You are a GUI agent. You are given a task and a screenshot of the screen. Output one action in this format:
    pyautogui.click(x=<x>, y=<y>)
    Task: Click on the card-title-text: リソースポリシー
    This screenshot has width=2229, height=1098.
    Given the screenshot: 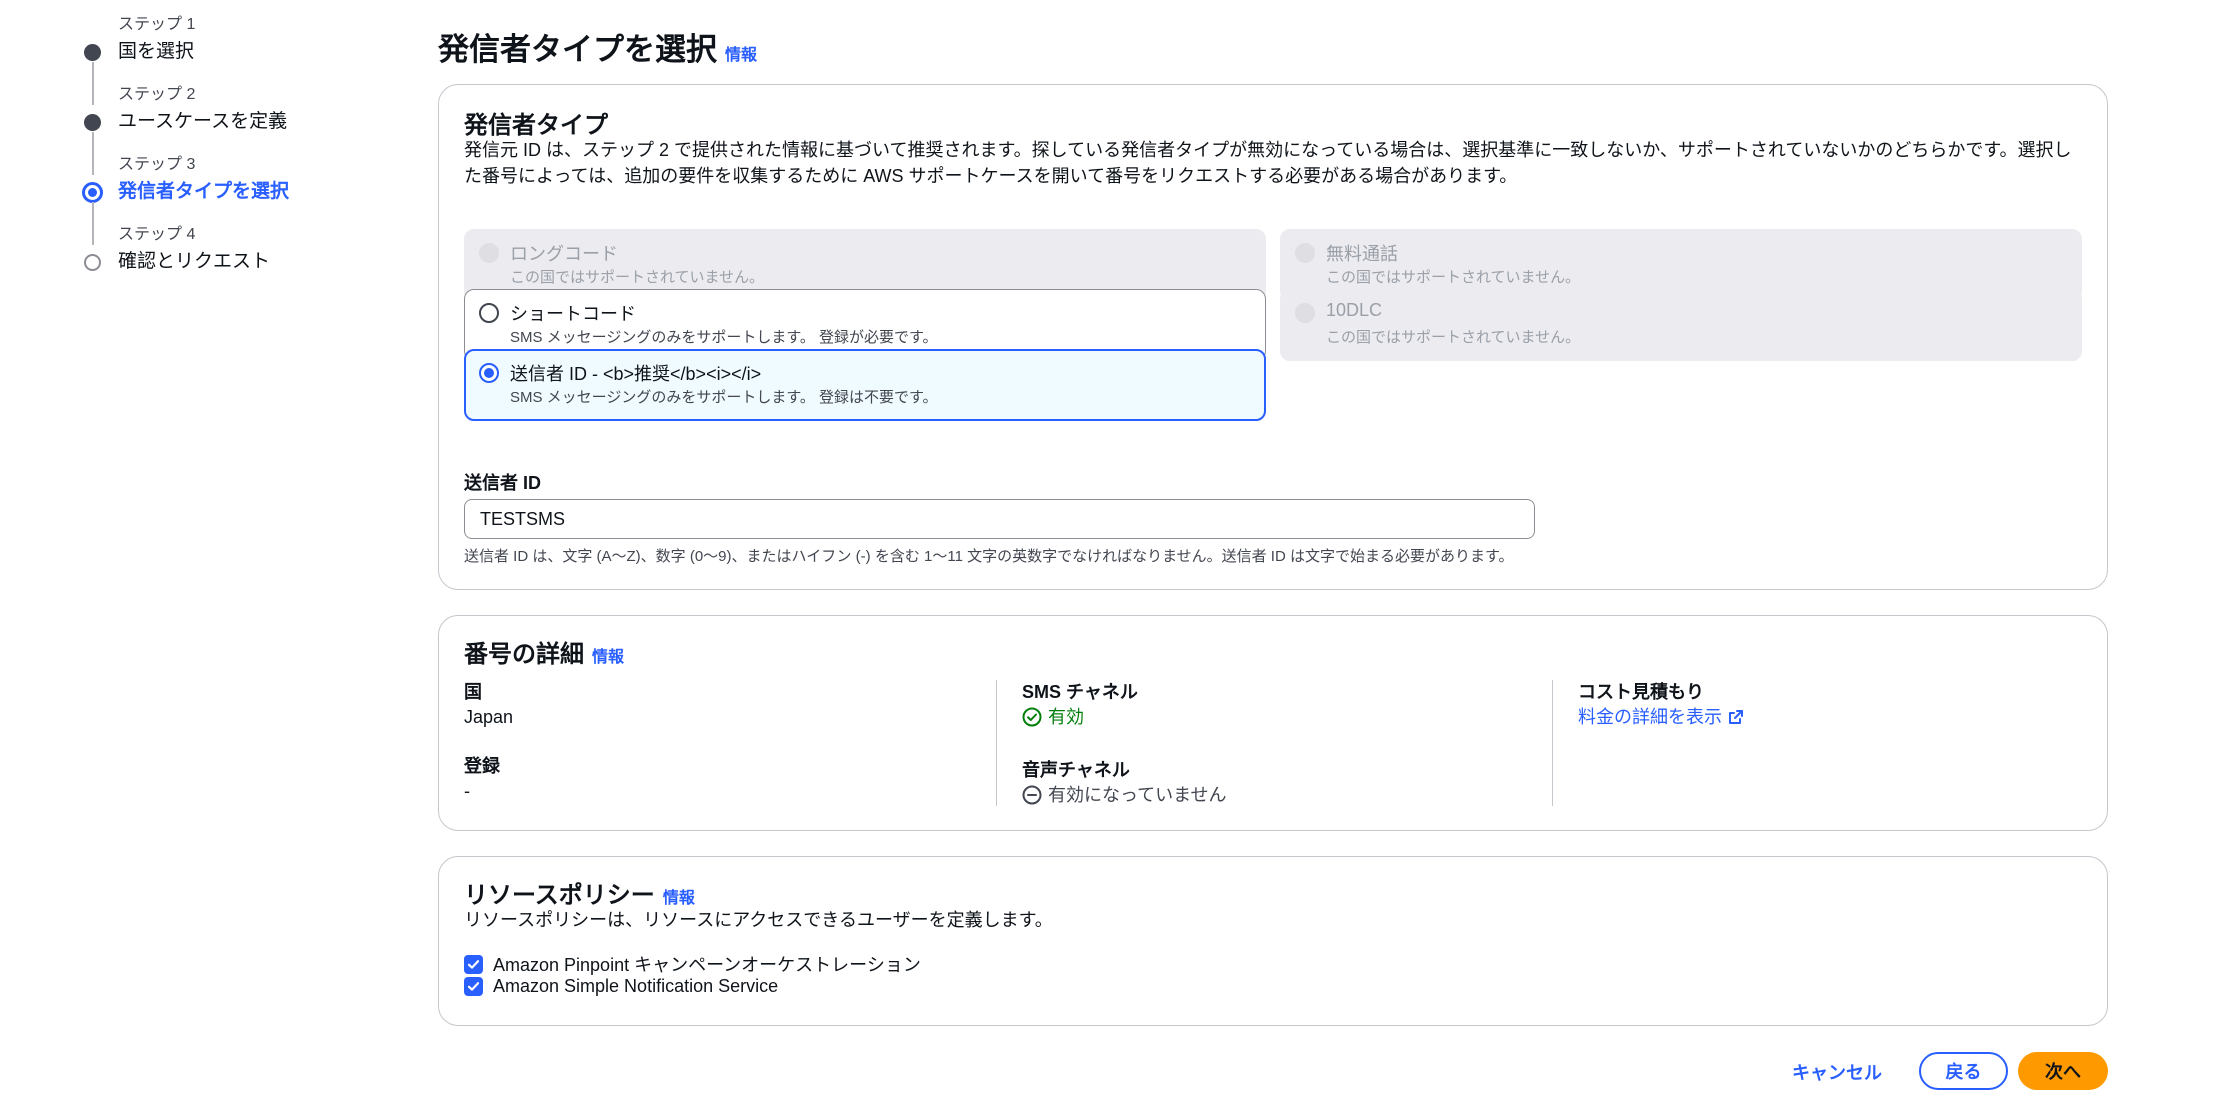 What is the action you would take?
    pyautogui.click(x=559, y=895)
    